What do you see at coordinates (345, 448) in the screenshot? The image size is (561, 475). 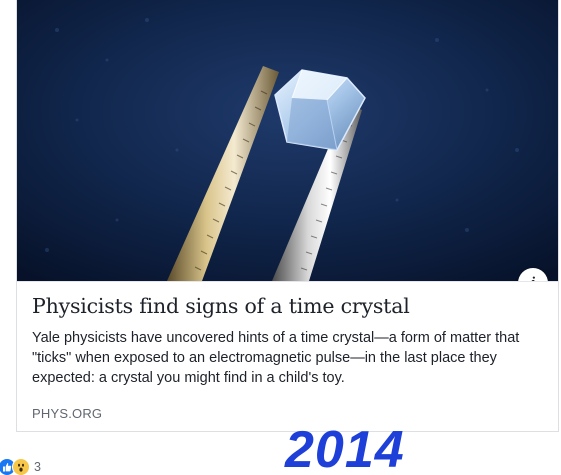 I see `year-annotation: 2014` at bounding box center [345, 448].